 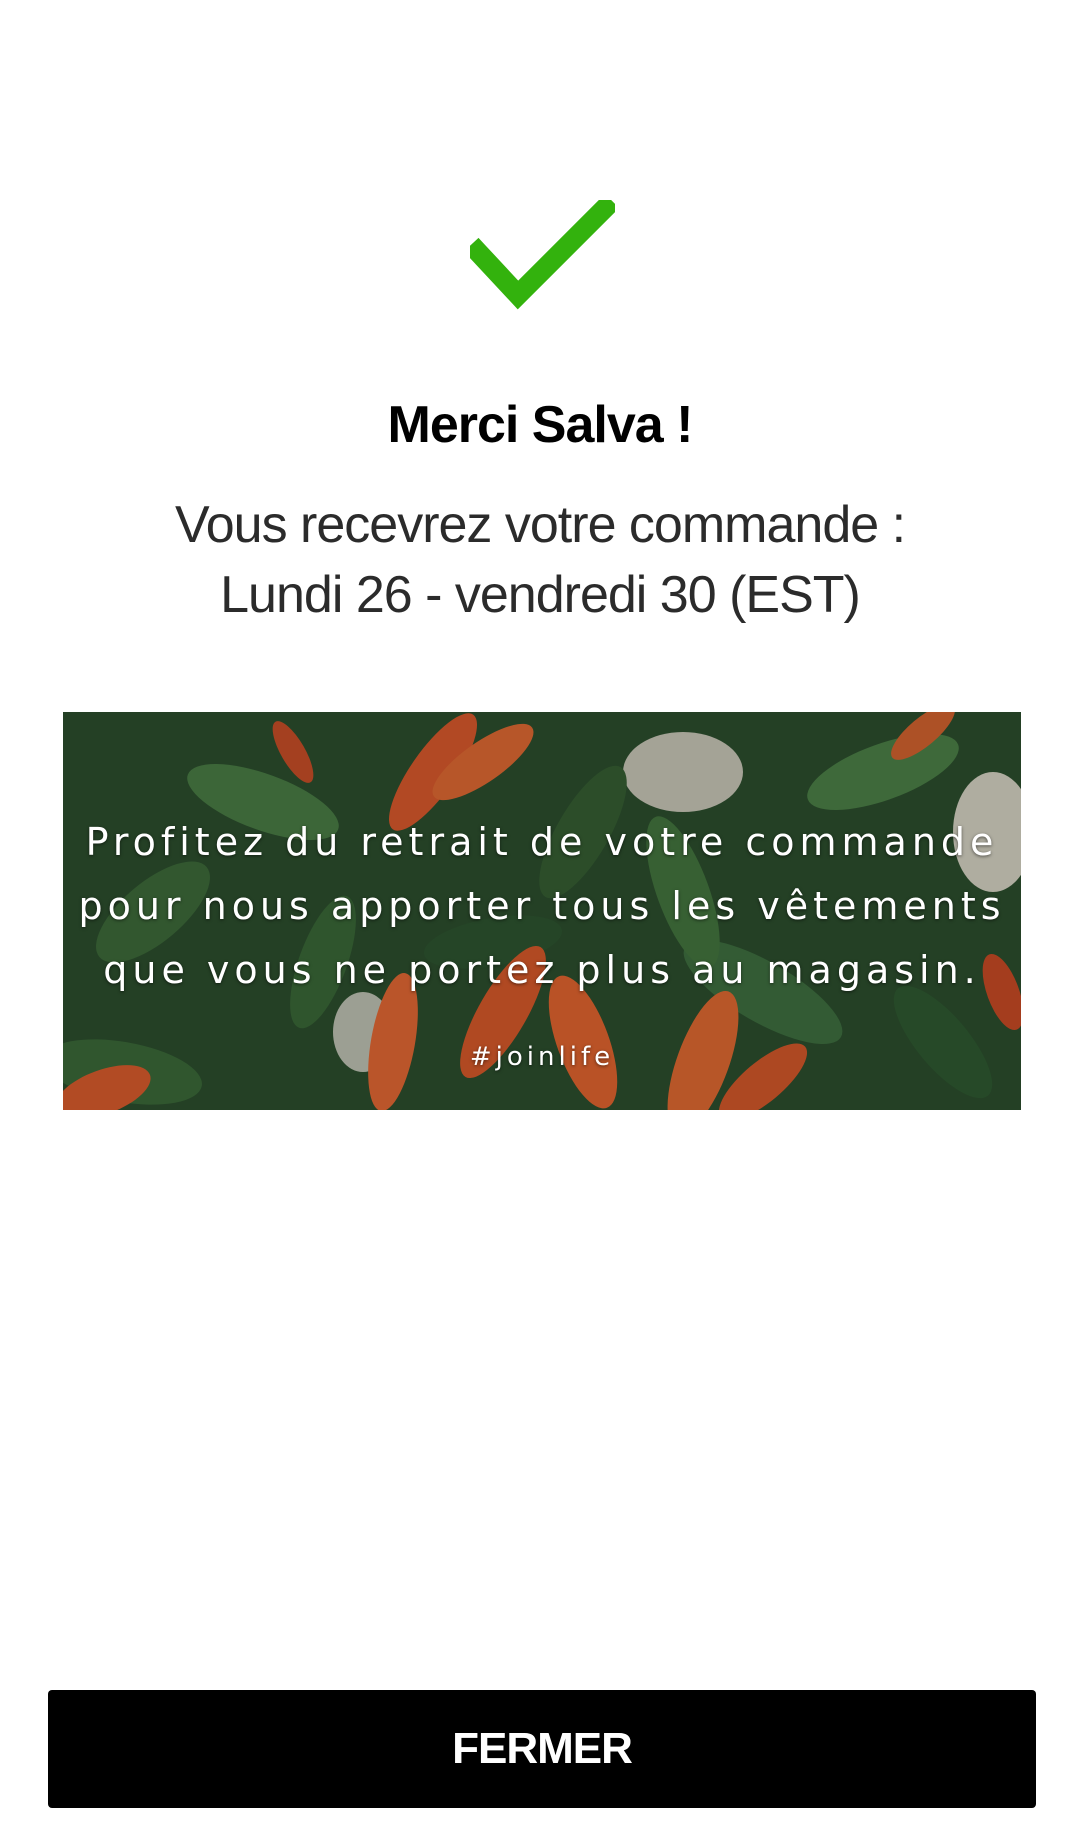 I want to click on banner-text-line-3: que vous ne portez plus au magasin., so click(x=542, y=970).